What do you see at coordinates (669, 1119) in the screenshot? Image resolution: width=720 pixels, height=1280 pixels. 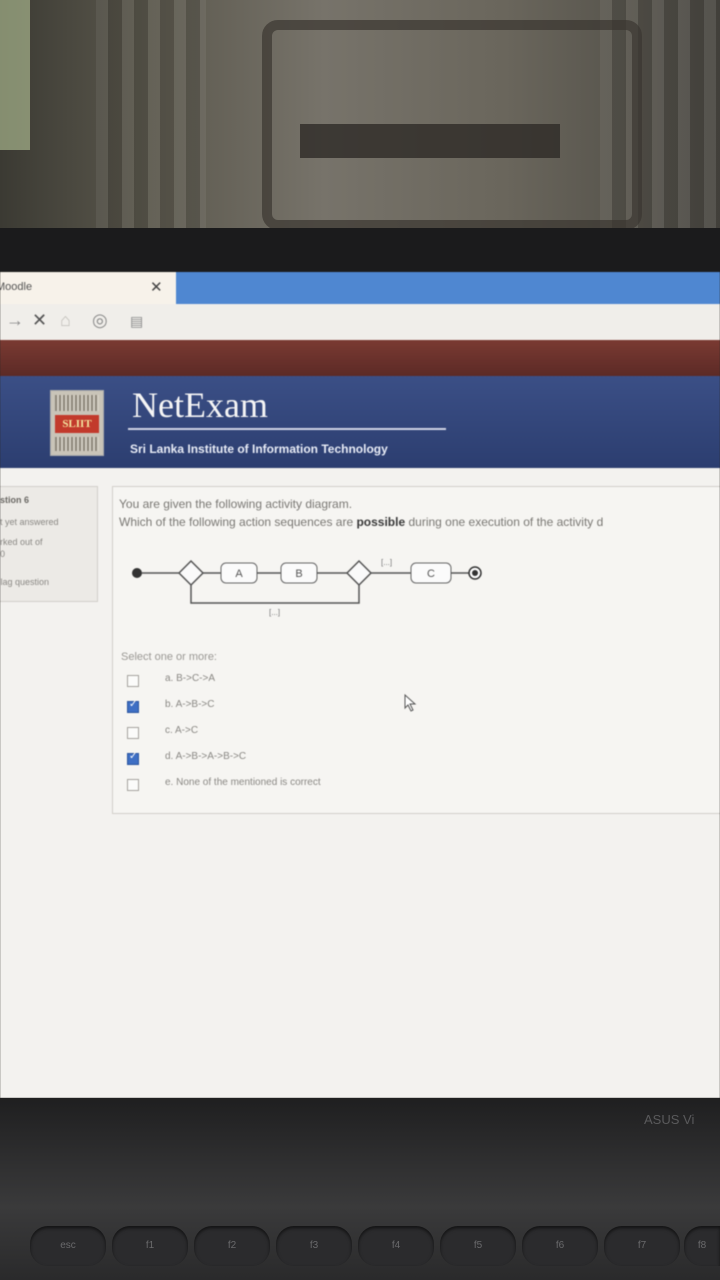 I see `laptop-brand: ASUS Vi` at bounding box center [669, 1119].